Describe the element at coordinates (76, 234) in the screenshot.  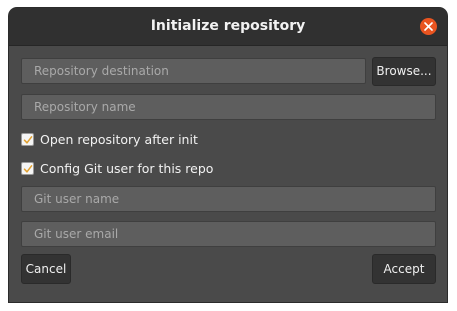
I see `git-user-email-placeholder: Git user email` at that location.